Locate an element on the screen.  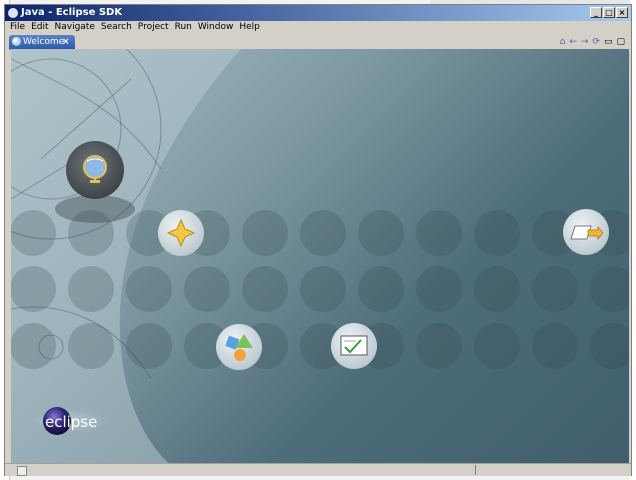
app-icon is located at coordinates (13, 13).